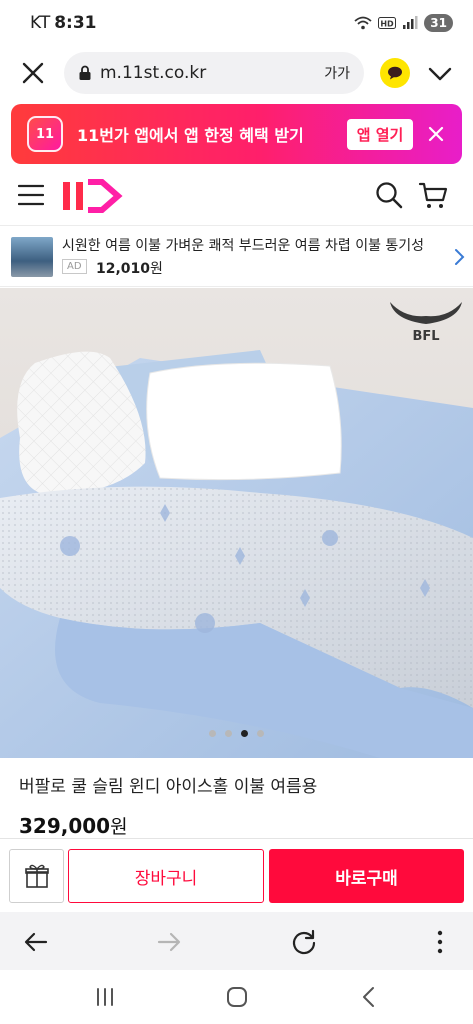  Describe the element at coordinates (190, 135) in the screenshot. I see `banner-message: 11번가 앱에서 앱 한정 혜택 받기` at that location.